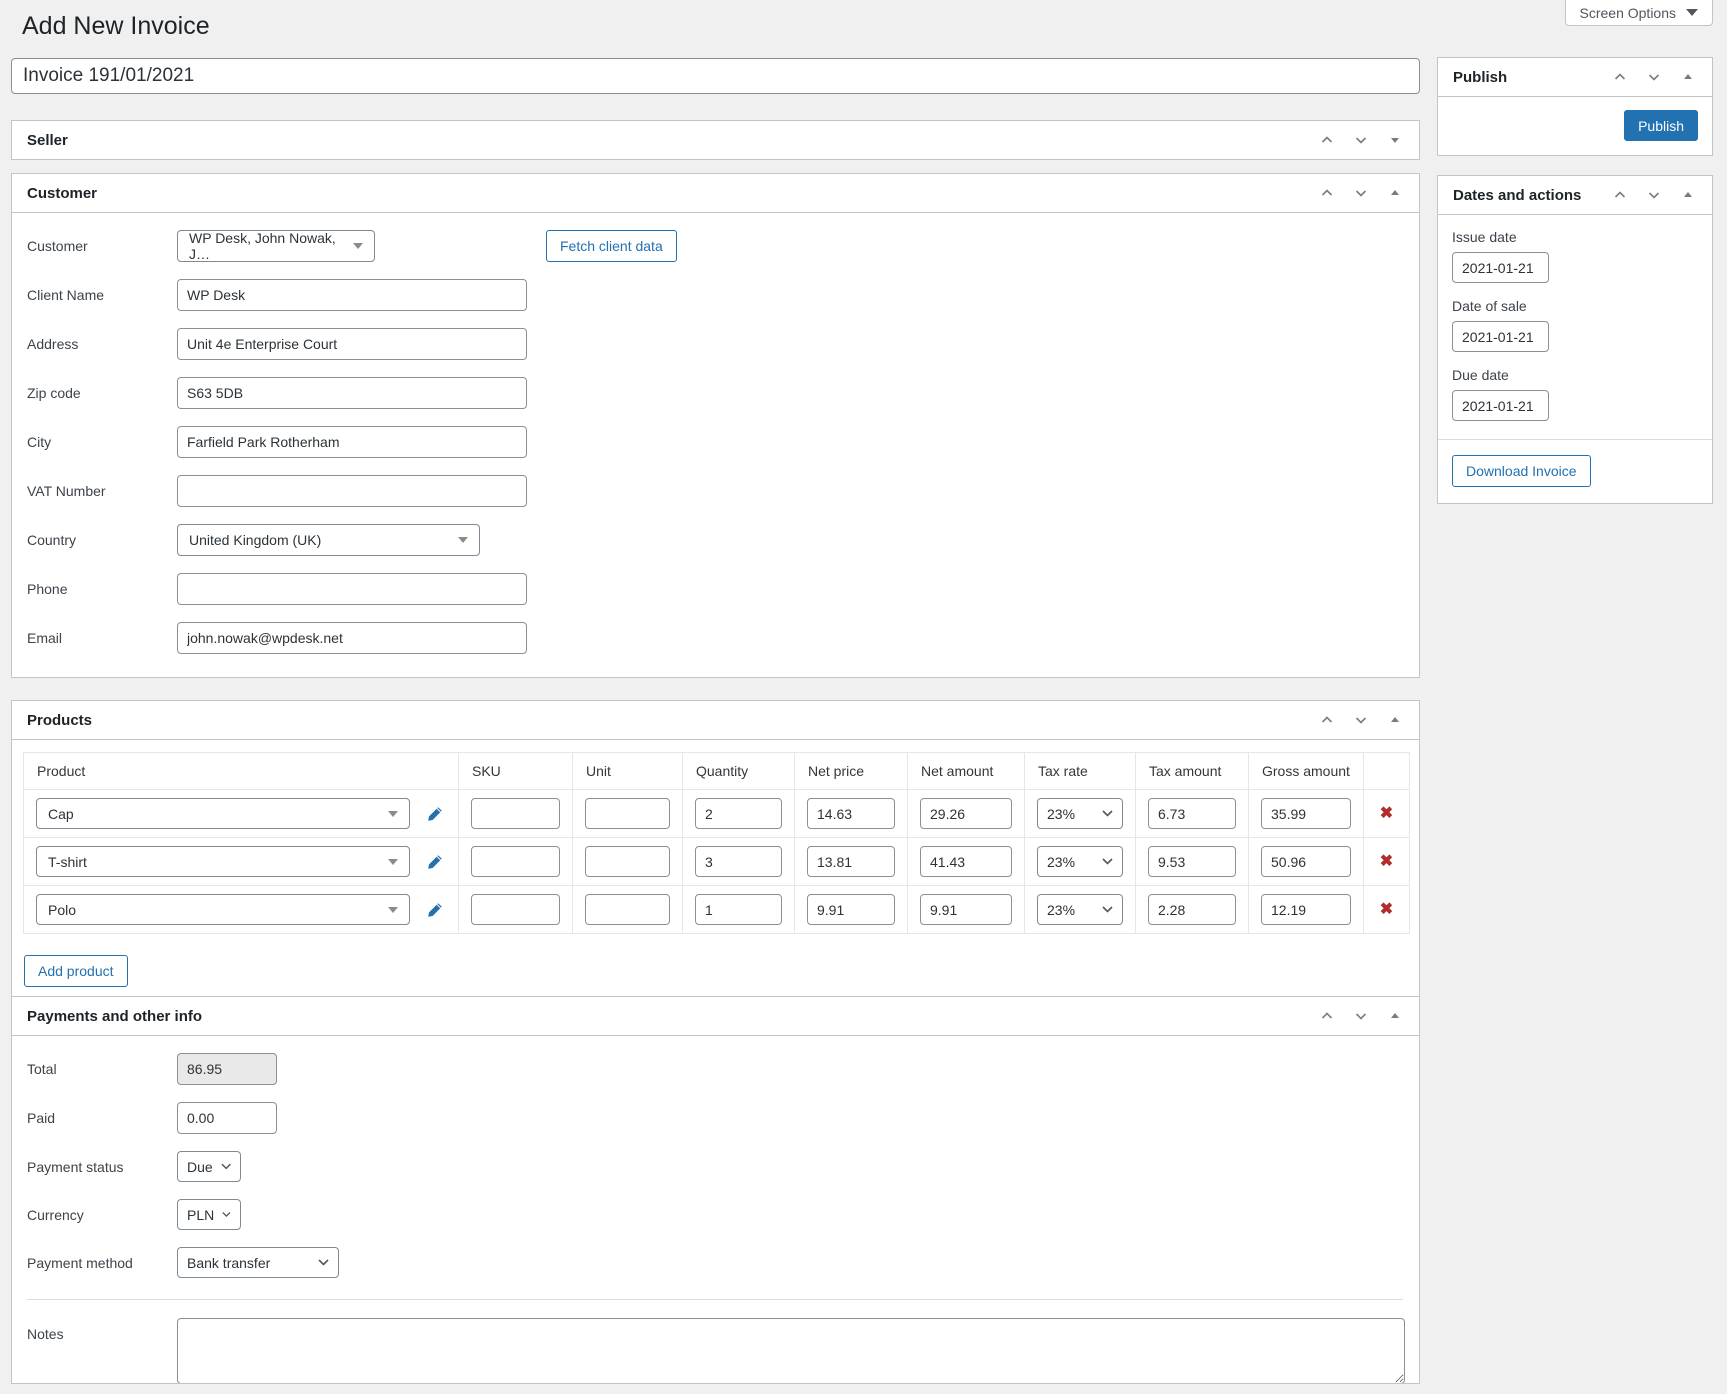 The width and height of the screenshot is (1727, 1394). Describe the element at coordinates (791, 1350) in the screenshot. I see `notes-textarea` at that location.